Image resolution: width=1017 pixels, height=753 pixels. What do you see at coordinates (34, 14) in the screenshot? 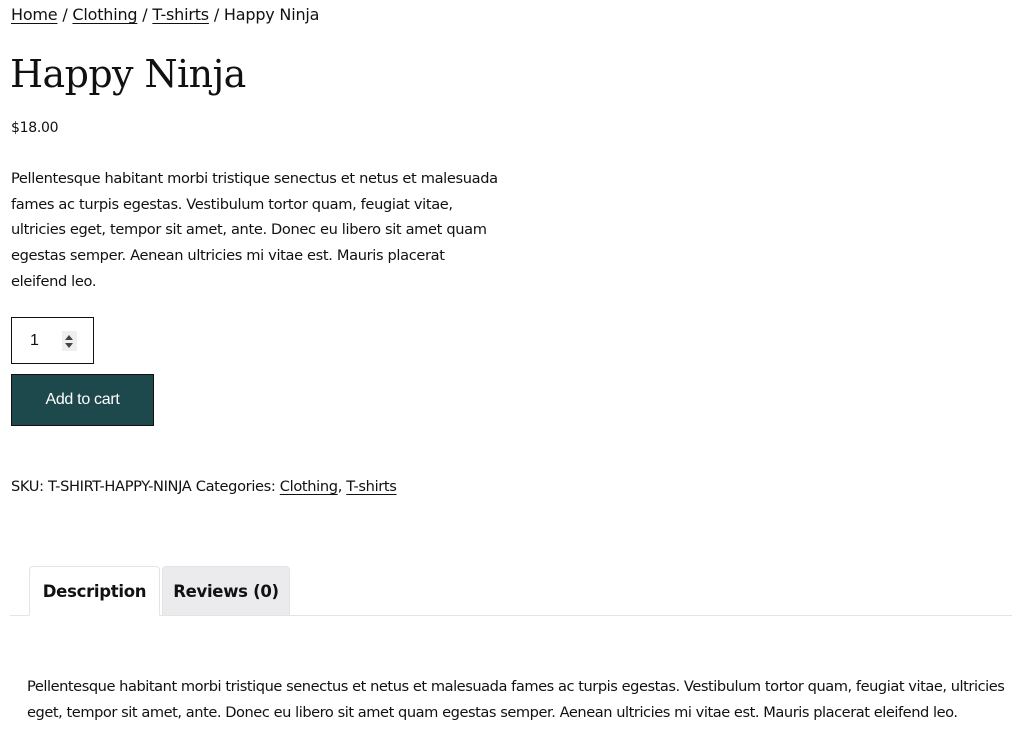
I see `breadcrumb-home-link: Home` at bounding box center [34, 14].